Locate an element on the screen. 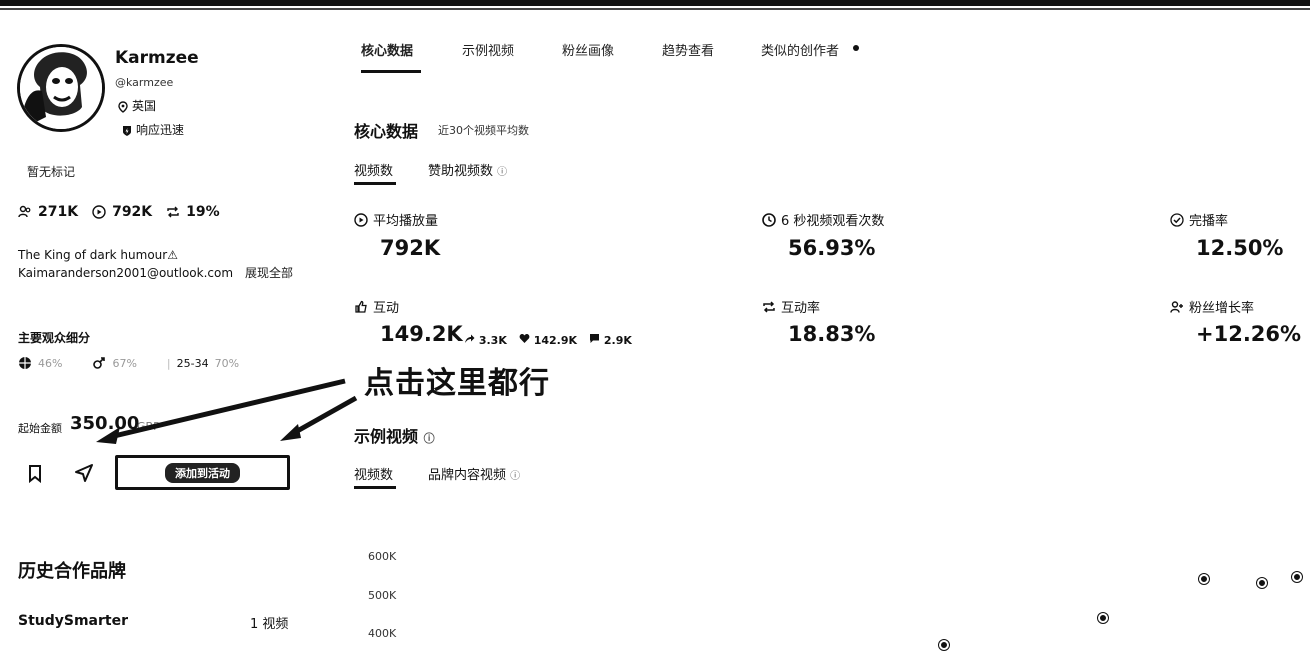  audience-age-range: 25-34 is located at coordinates (192, 363).